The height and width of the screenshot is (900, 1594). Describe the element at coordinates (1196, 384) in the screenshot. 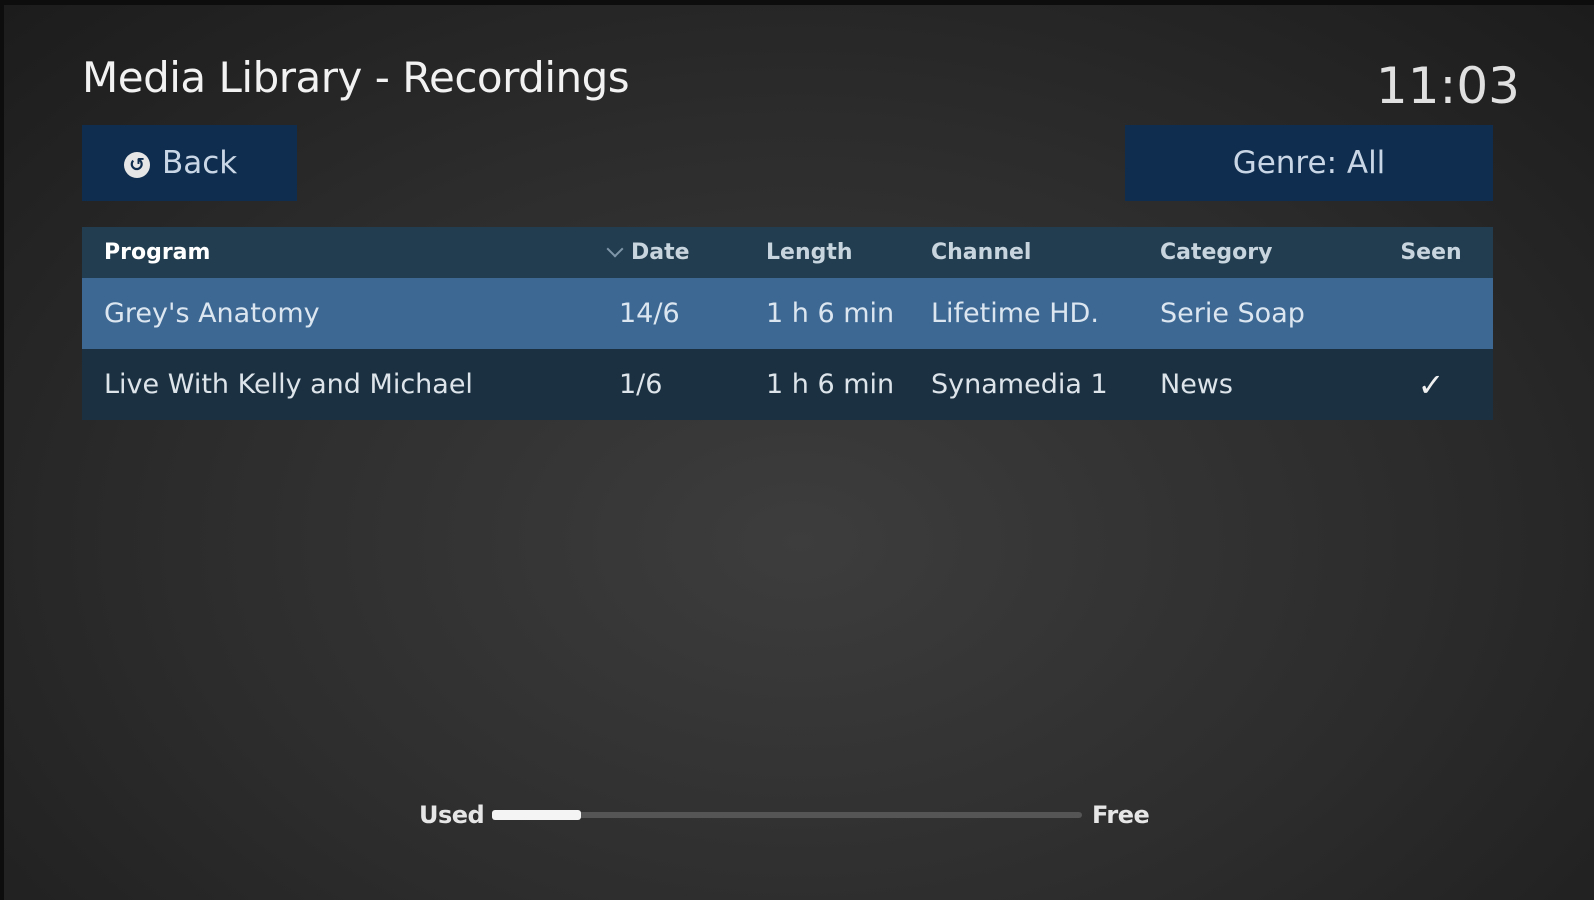

I see `cell-category: News` at that location.